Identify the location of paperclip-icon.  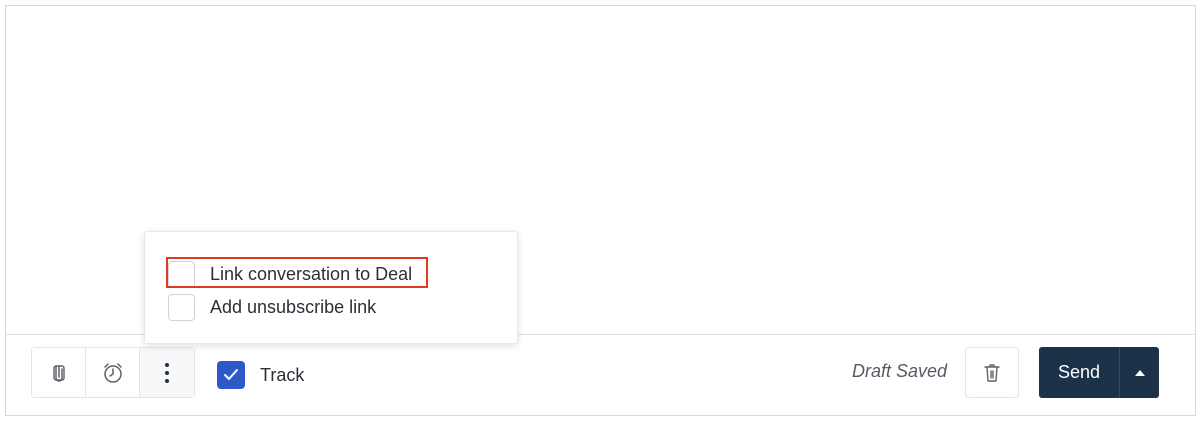
(58, 373).